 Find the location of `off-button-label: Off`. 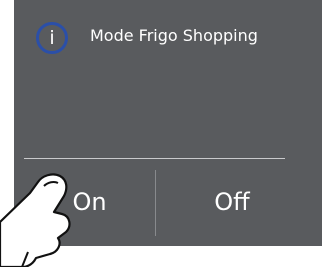

off-button-label: Off is located at coordinates (232, 202).